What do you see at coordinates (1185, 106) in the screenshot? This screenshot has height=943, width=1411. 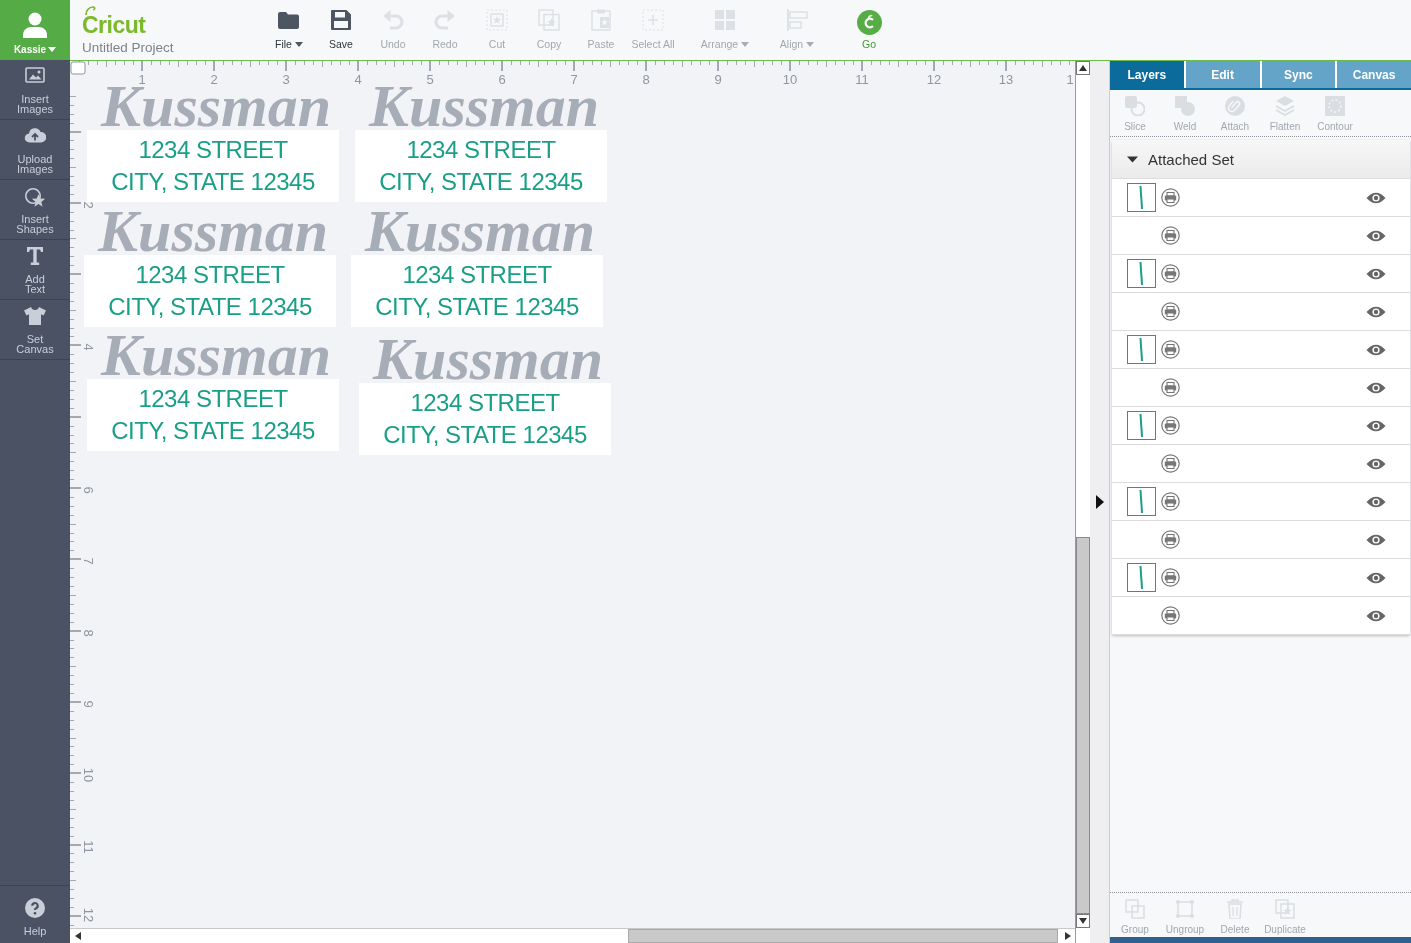 I see `square-circle-merged-icon` at bounding box center [1185, 106].